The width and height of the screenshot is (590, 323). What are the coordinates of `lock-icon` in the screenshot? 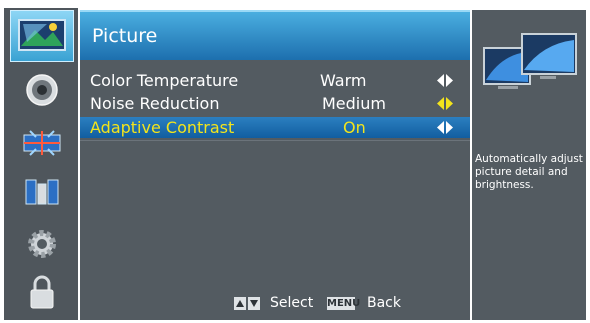 It's located at (42, 292).